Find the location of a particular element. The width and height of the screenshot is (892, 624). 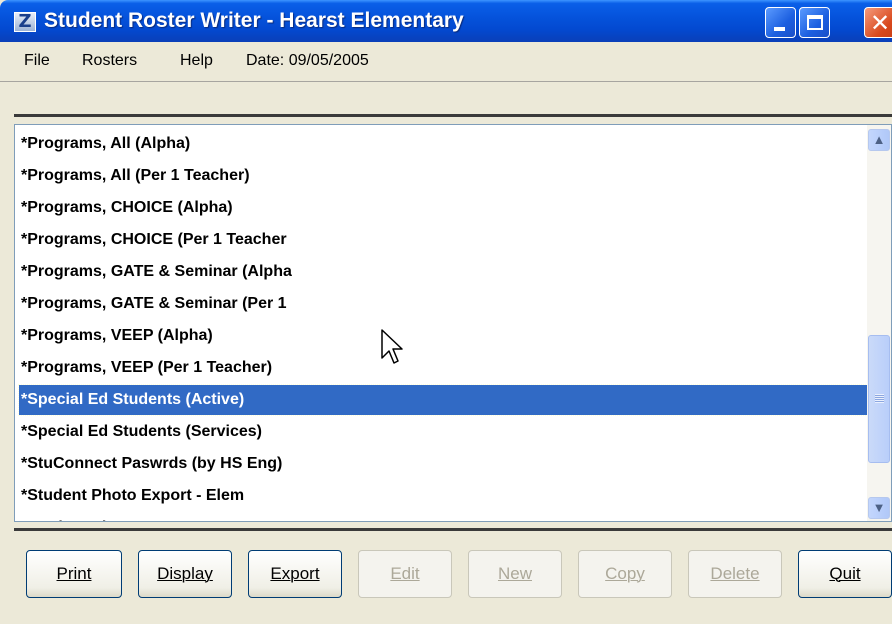

list-item: *Special Ed Students (Services) is located at coordinates (444, 432).